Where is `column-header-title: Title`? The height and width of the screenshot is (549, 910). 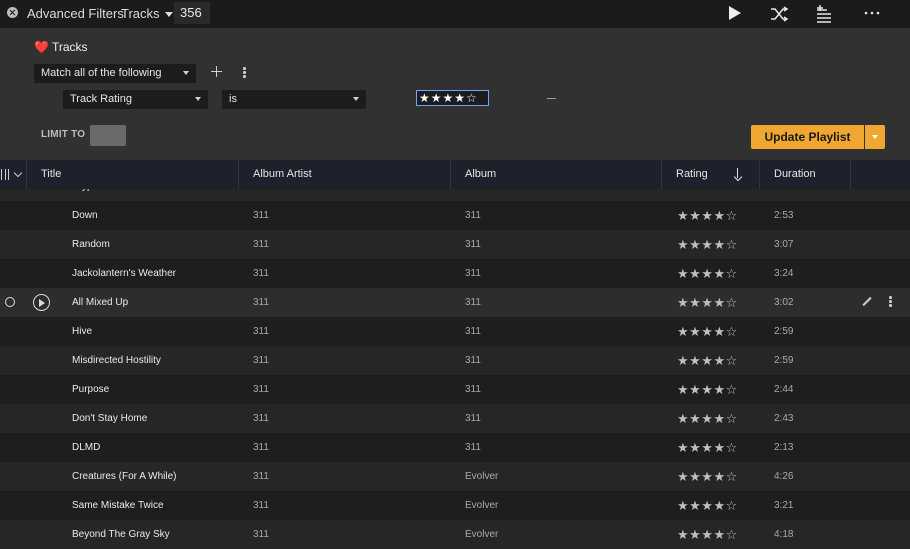
column-header-title: Title is located at coordinates (51, 174).